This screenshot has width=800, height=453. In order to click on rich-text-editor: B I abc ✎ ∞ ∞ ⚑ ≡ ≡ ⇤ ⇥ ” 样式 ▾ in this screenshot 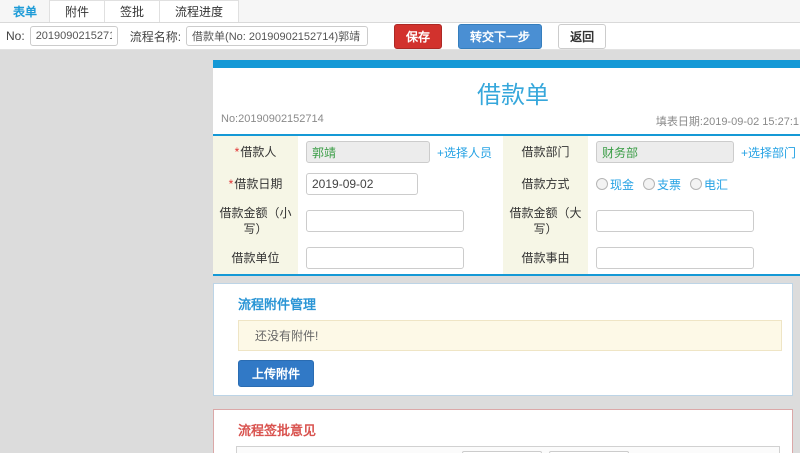, I will do `click(508, 449)`.